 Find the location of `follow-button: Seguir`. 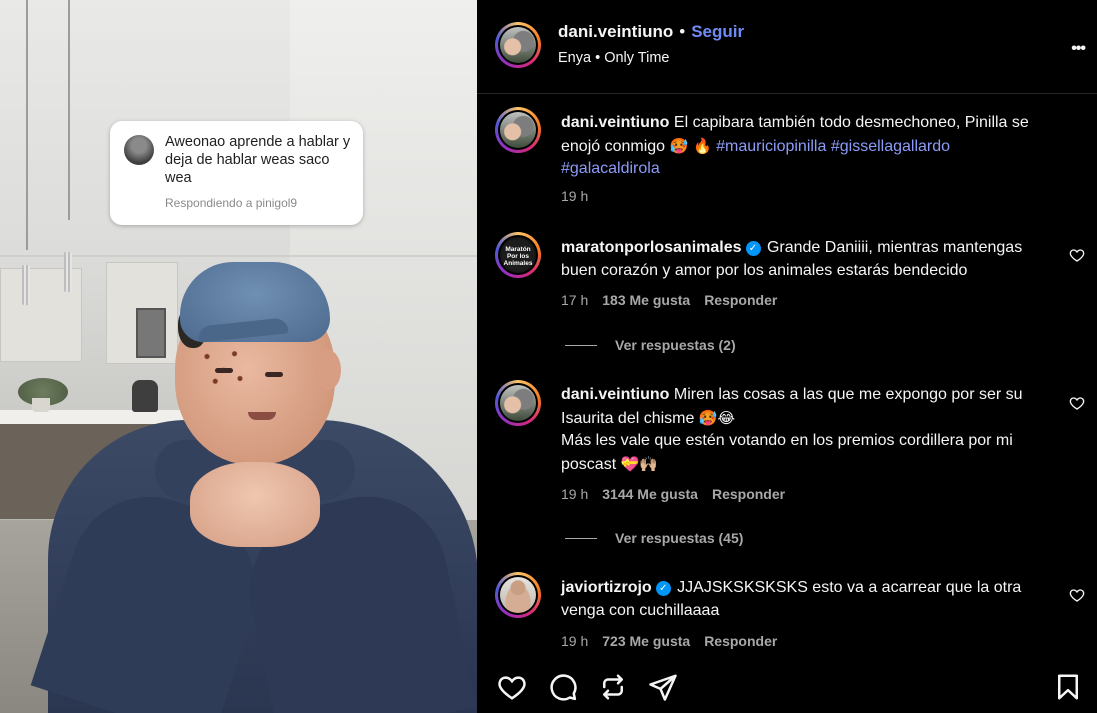

follow-button: Seguir is located at coordinates (717, 31).